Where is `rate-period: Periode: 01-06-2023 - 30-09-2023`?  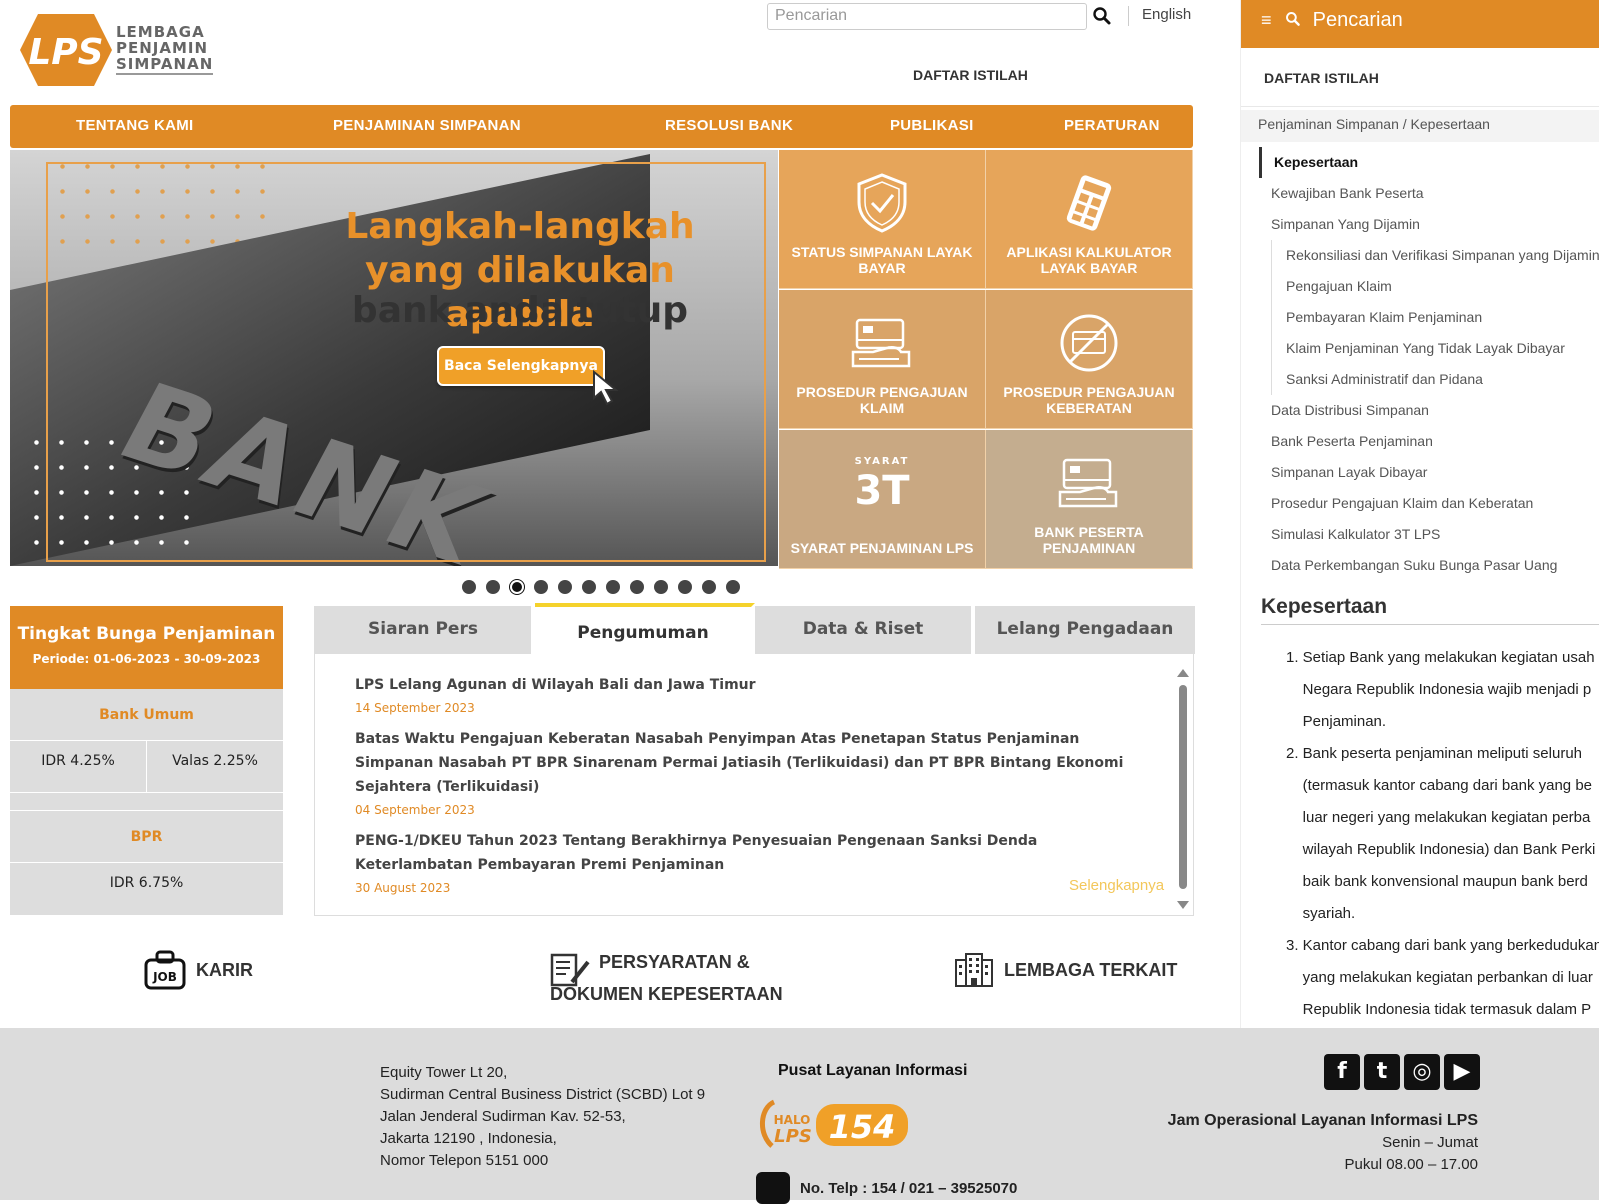 rate-period: Periode: 01-06-2023 - 30-09-2023 is located at coordinates (146, 659).